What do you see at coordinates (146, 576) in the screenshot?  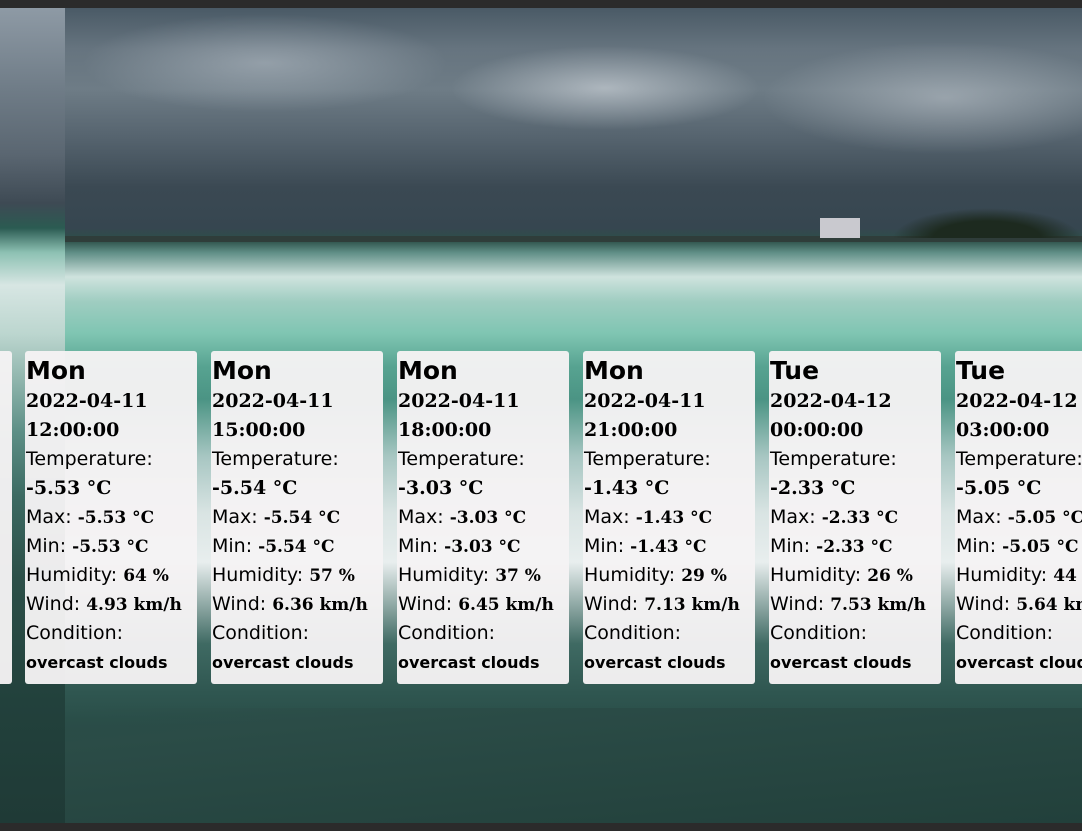 I see `humidity-value: 64 %` at bounding box center [146, 576].